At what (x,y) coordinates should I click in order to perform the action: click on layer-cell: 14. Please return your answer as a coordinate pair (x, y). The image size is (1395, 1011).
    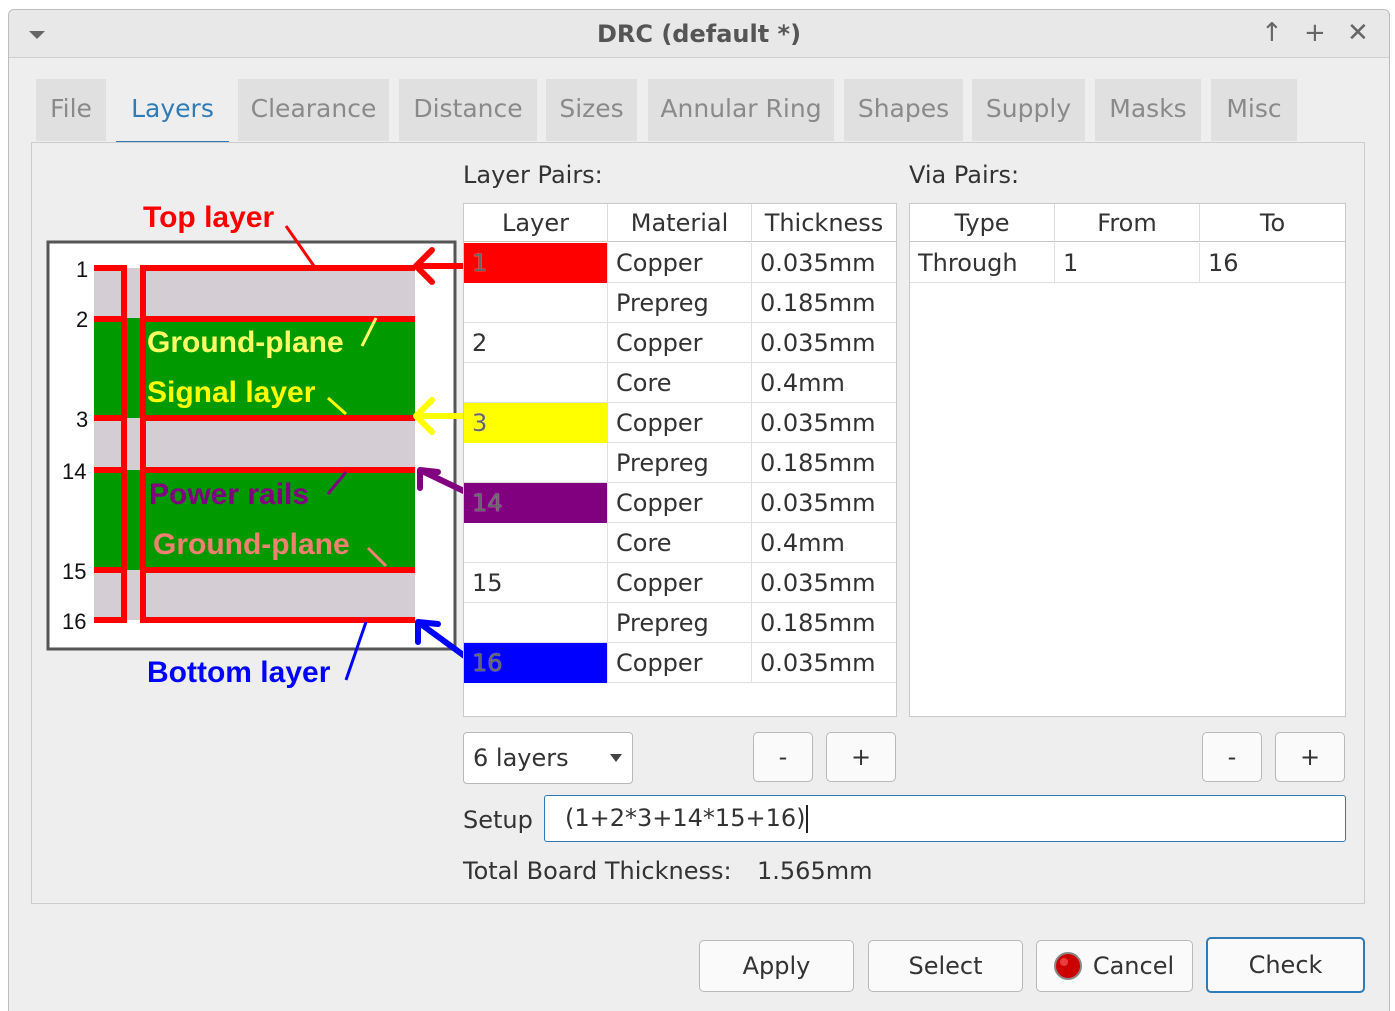
    Looking at the image, I should click on (536, 503).